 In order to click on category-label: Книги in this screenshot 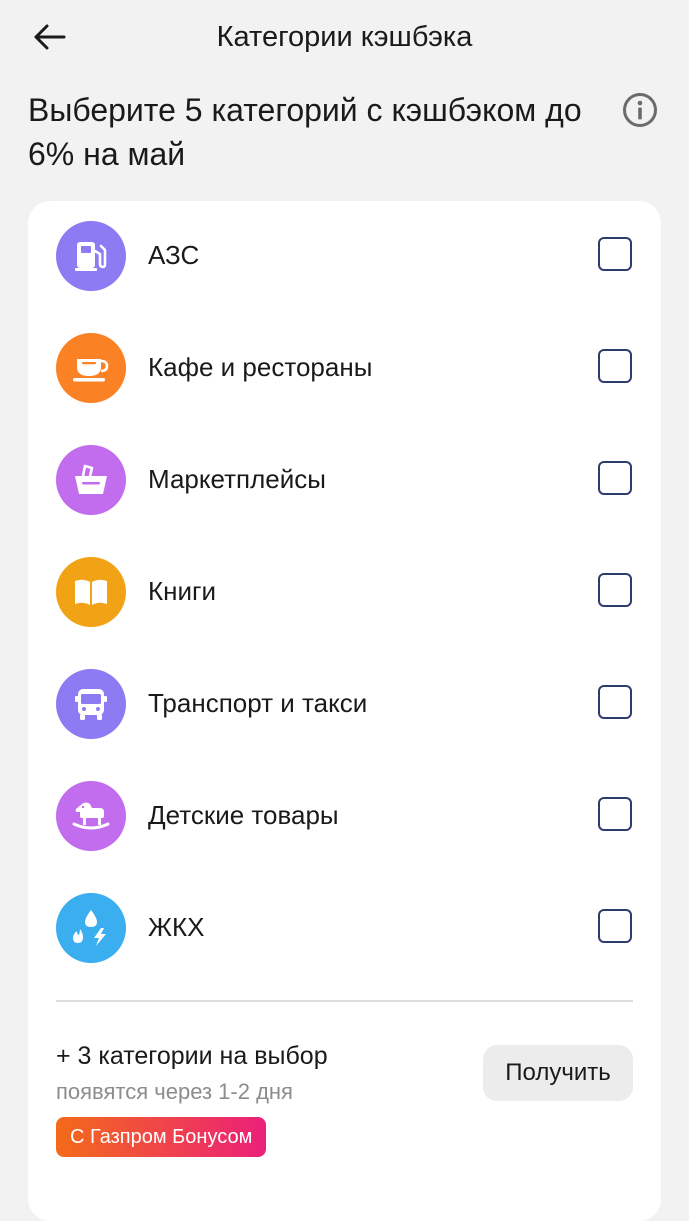, I will do `click(182, 591)`.